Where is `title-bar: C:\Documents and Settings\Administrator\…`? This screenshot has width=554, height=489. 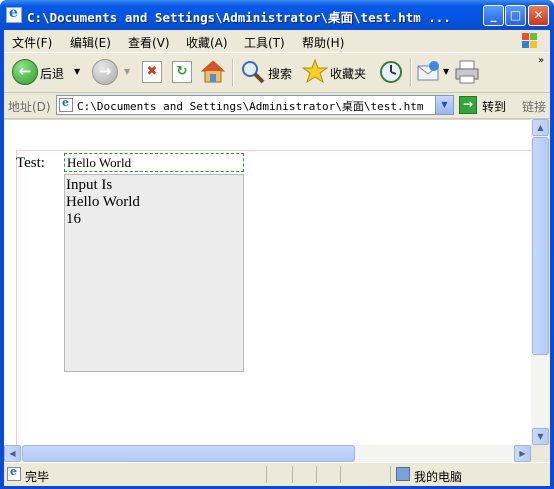
title-bar: C:\Documents and Settings\Administrator\… is located at coordinates (277, 15).